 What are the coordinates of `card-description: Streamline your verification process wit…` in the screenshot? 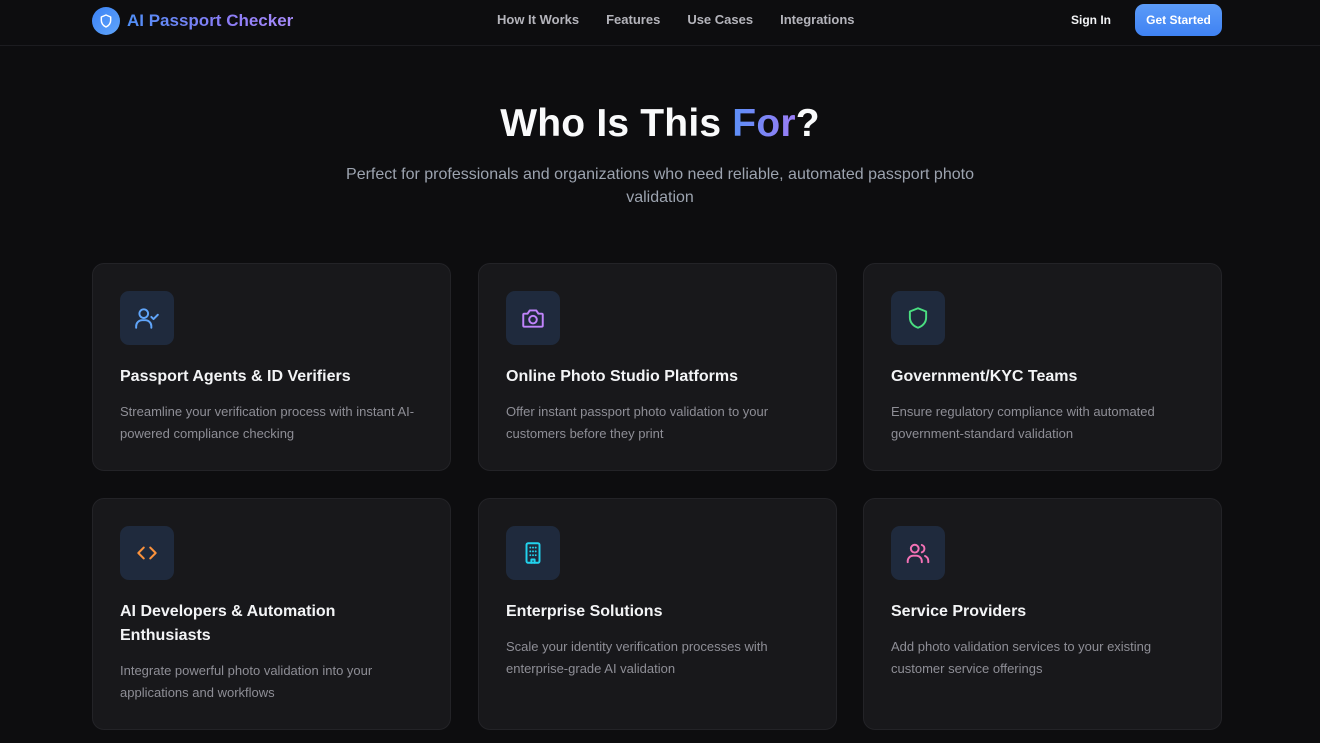 It's located at (267, 422).